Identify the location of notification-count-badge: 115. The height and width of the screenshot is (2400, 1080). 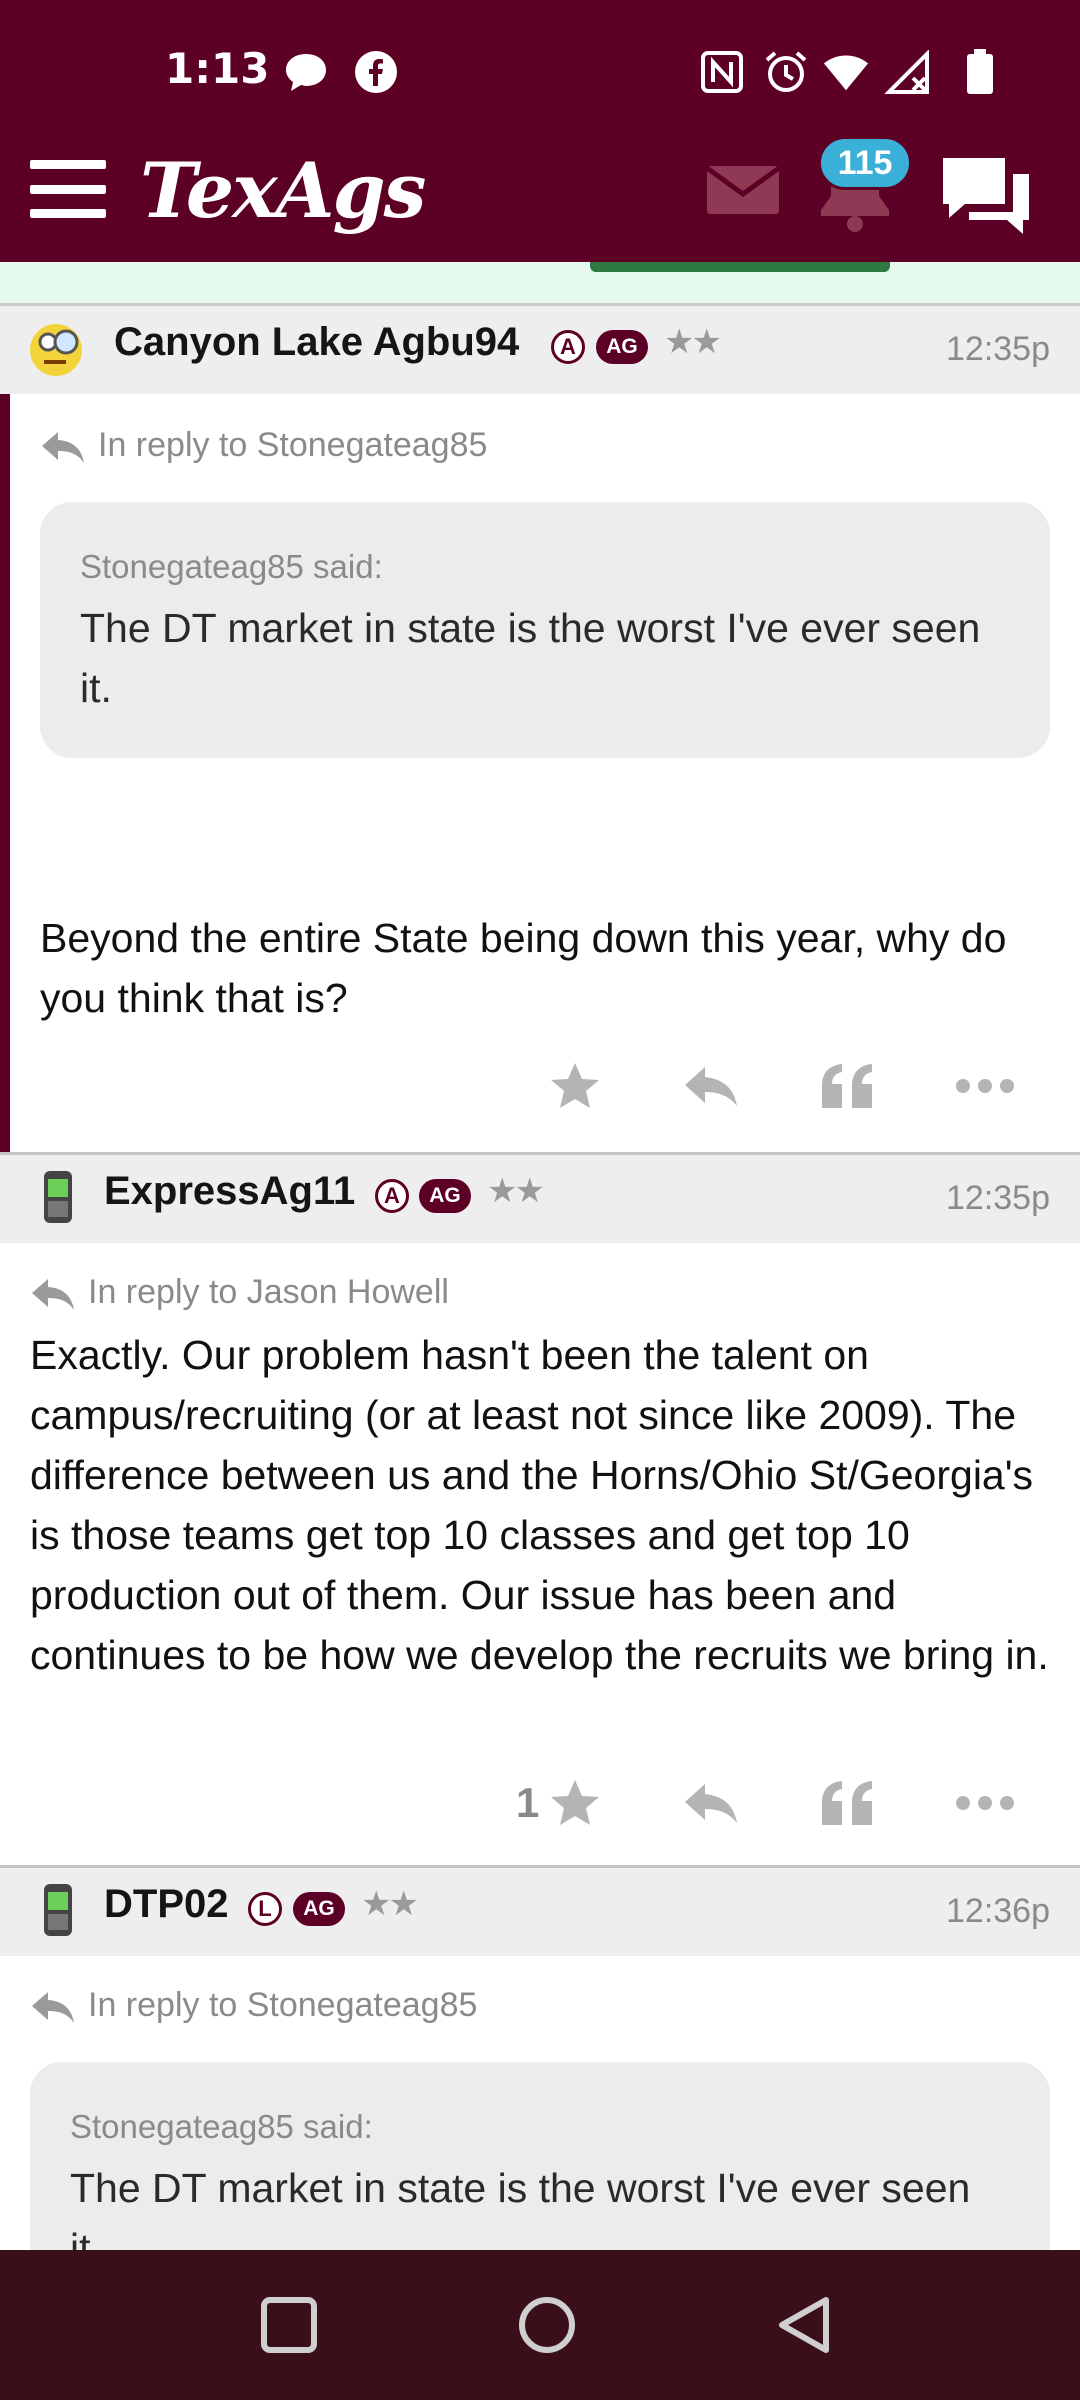
(865, 163).